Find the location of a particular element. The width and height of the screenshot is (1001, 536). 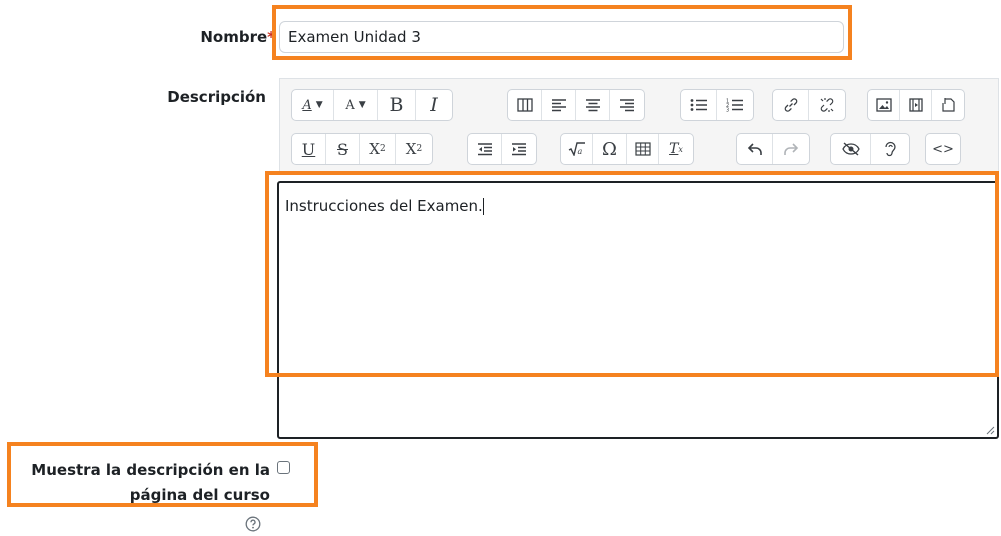

columns-icon is located at coordinates (525, 105).